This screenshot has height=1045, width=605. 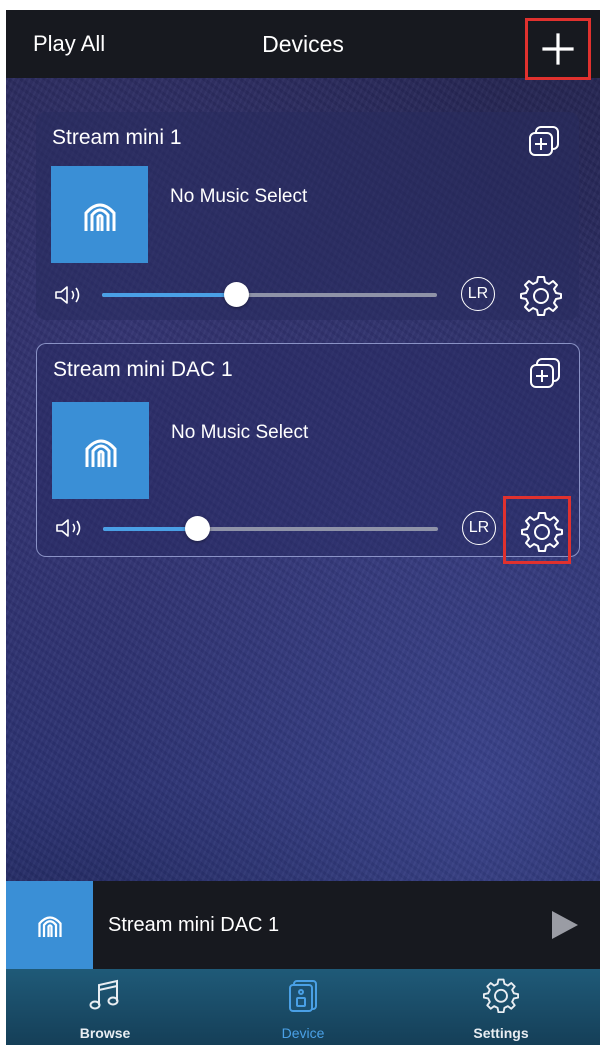 I want to click on top-bar: Play All Devices, so click(x=303, y=45).